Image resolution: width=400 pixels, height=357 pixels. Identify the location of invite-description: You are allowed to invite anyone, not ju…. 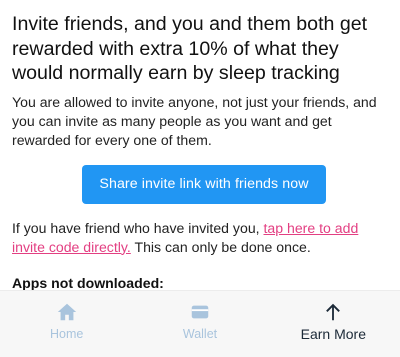
(194, 120).